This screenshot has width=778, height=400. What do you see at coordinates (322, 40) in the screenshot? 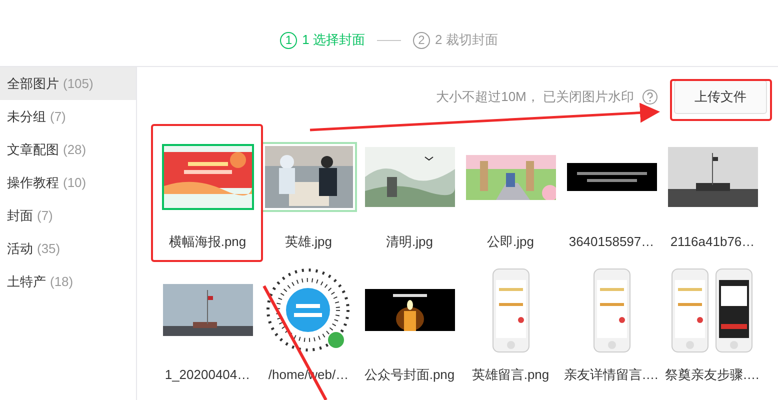
I see `step: 1 1 选择封面` at bounding box center [322, 40].